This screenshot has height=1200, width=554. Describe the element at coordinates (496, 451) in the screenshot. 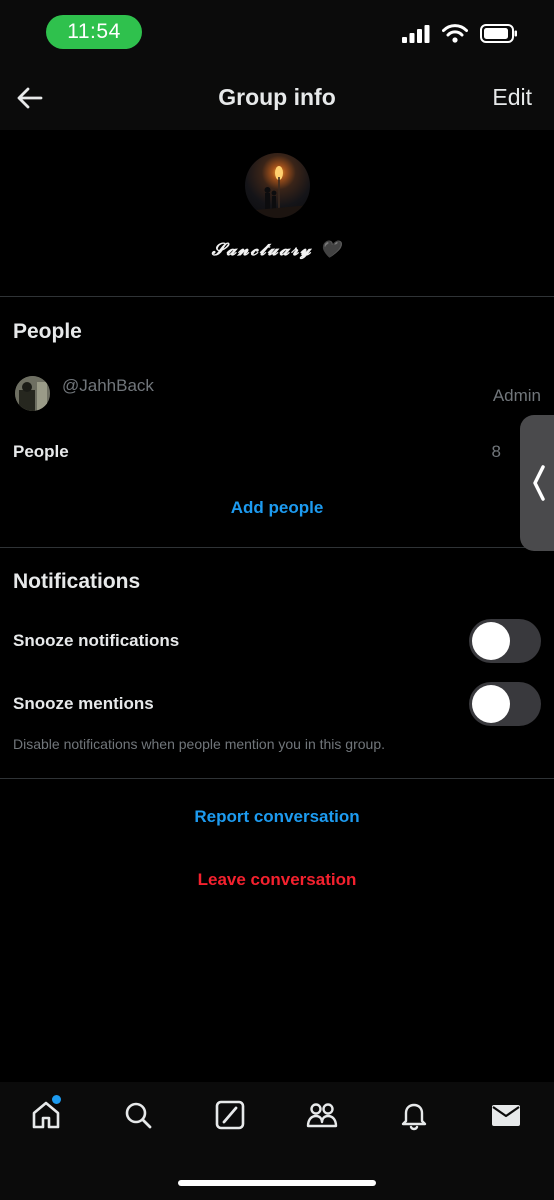

I see `people-count: 8` at that location.